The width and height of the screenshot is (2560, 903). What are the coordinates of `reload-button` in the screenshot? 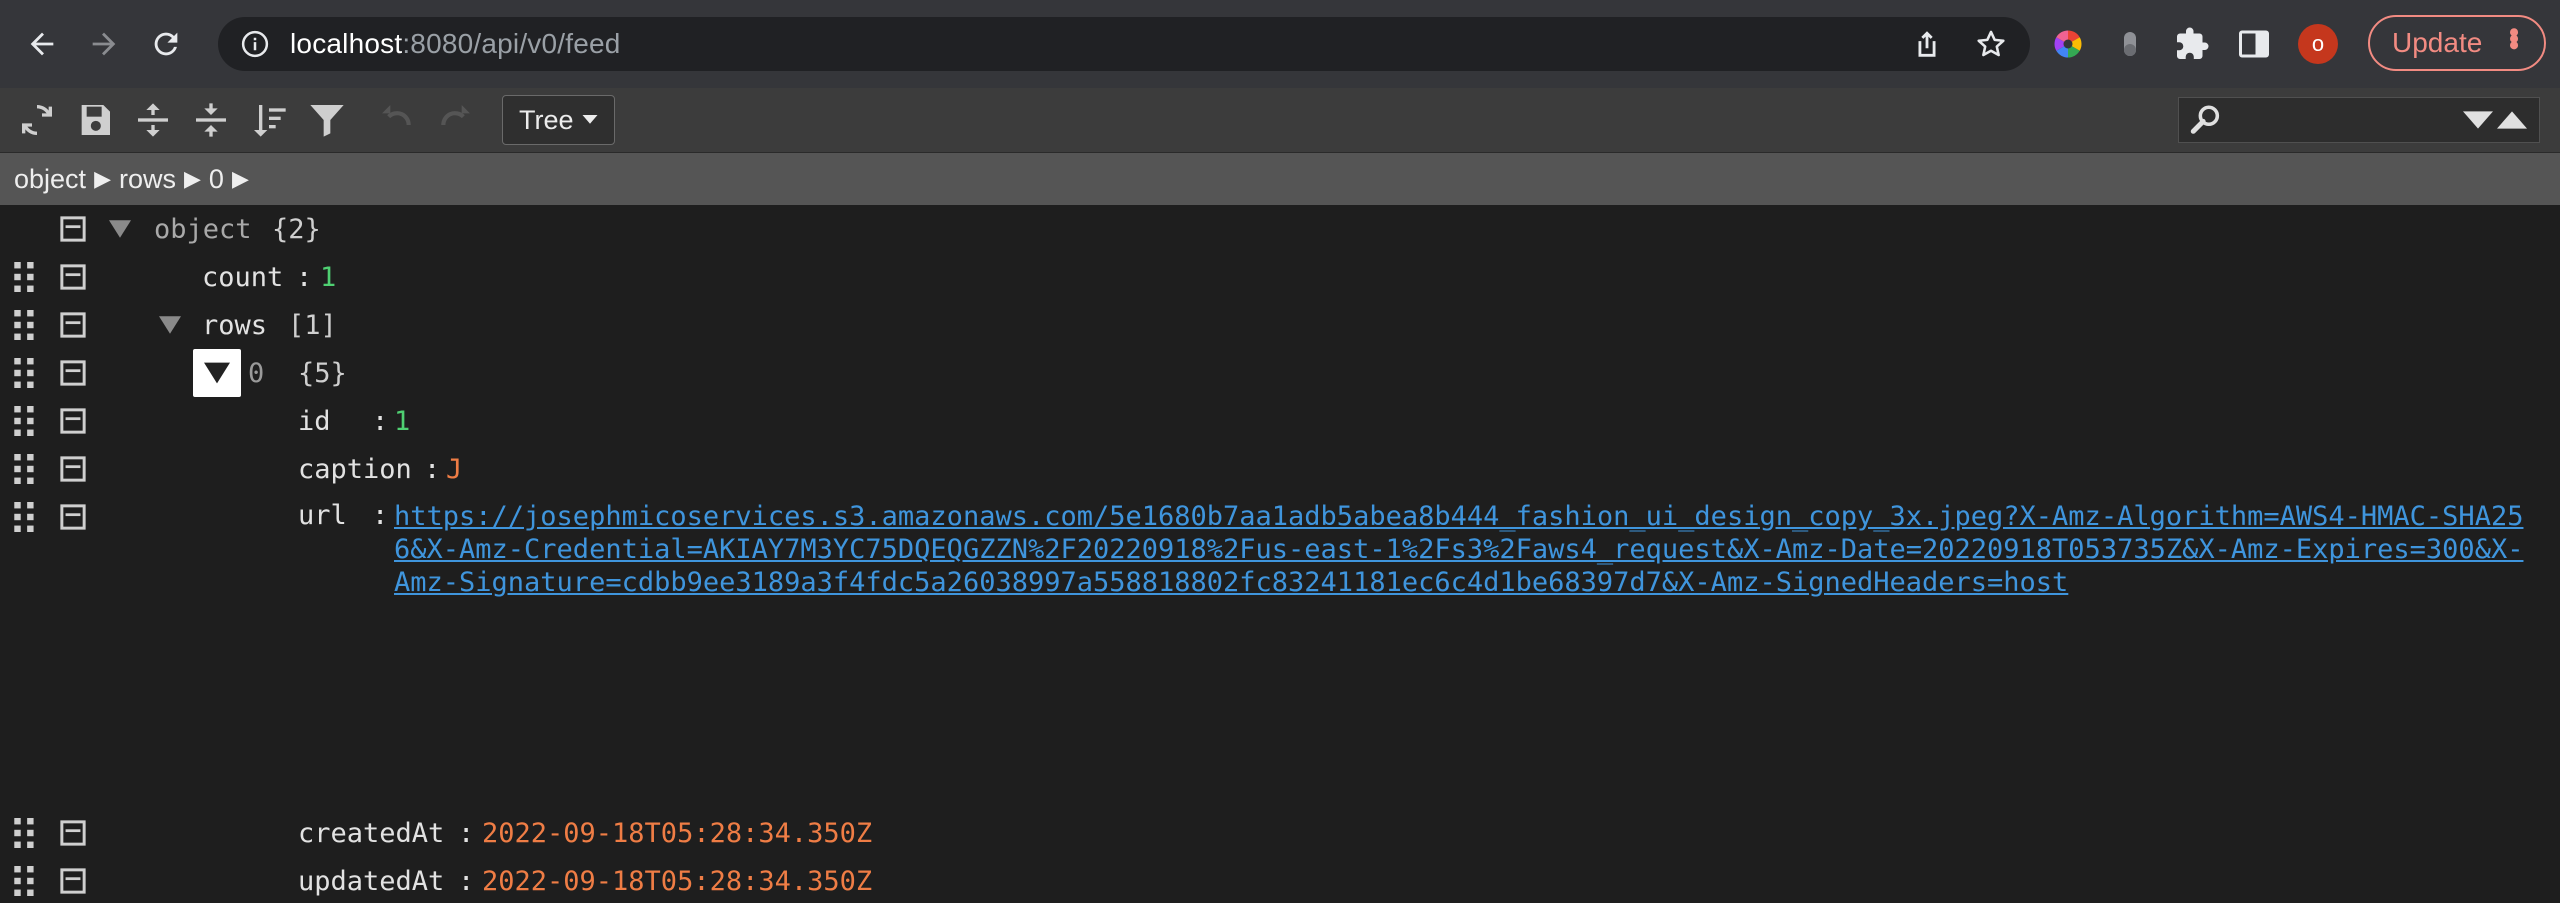 It's located at (166, 44).